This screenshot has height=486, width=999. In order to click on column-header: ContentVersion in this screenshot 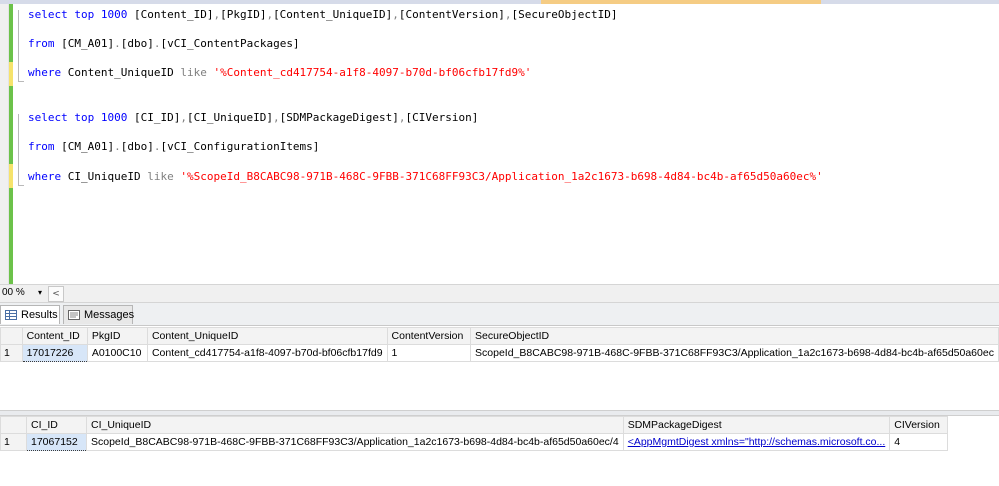, I will do `click(429, 336)`.